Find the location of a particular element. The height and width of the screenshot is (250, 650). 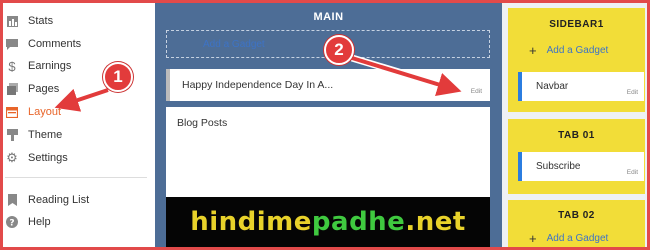

nav-item-comments: Comments is located at coordinates (78, 44).